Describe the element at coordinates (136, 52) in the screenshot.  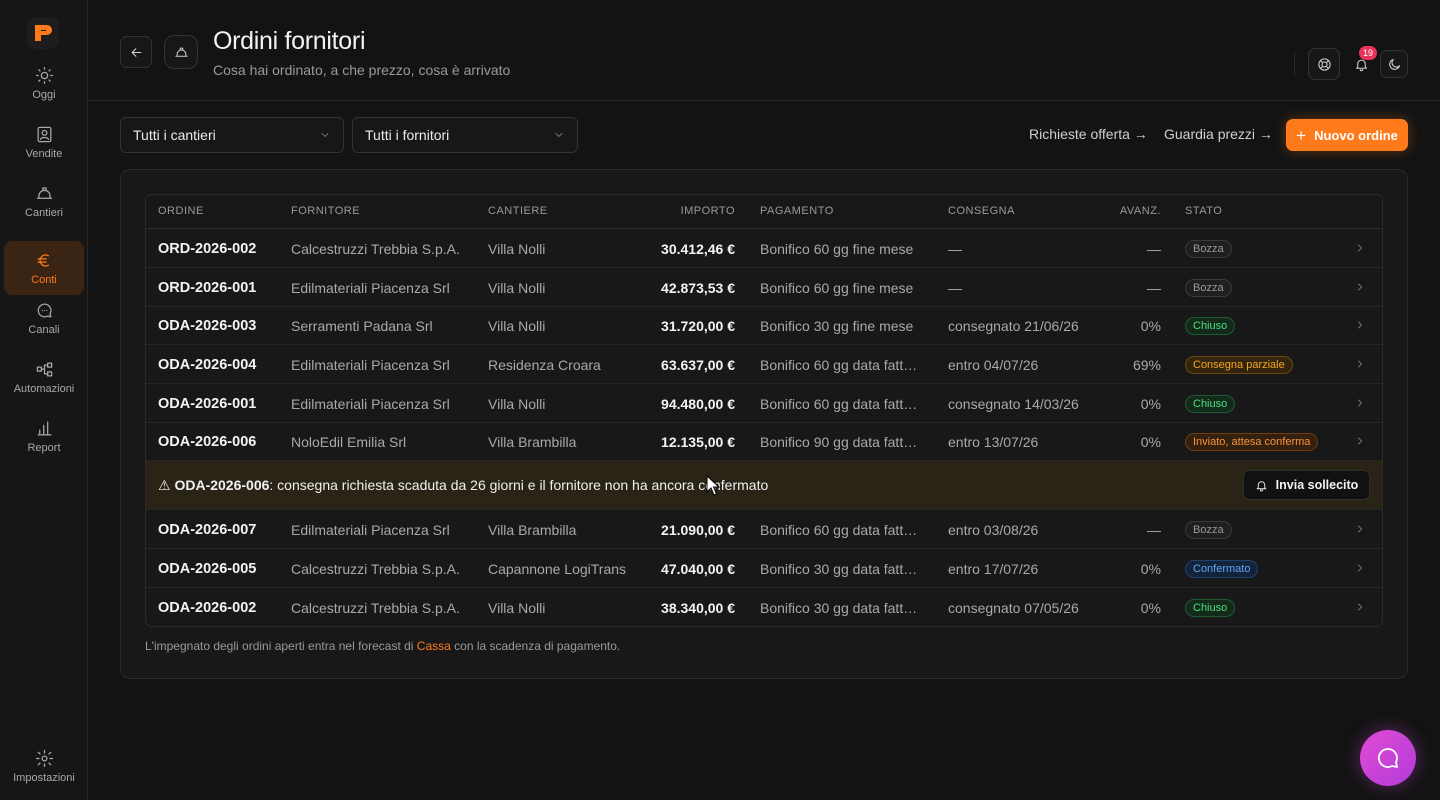
I see `back-button` at that location.